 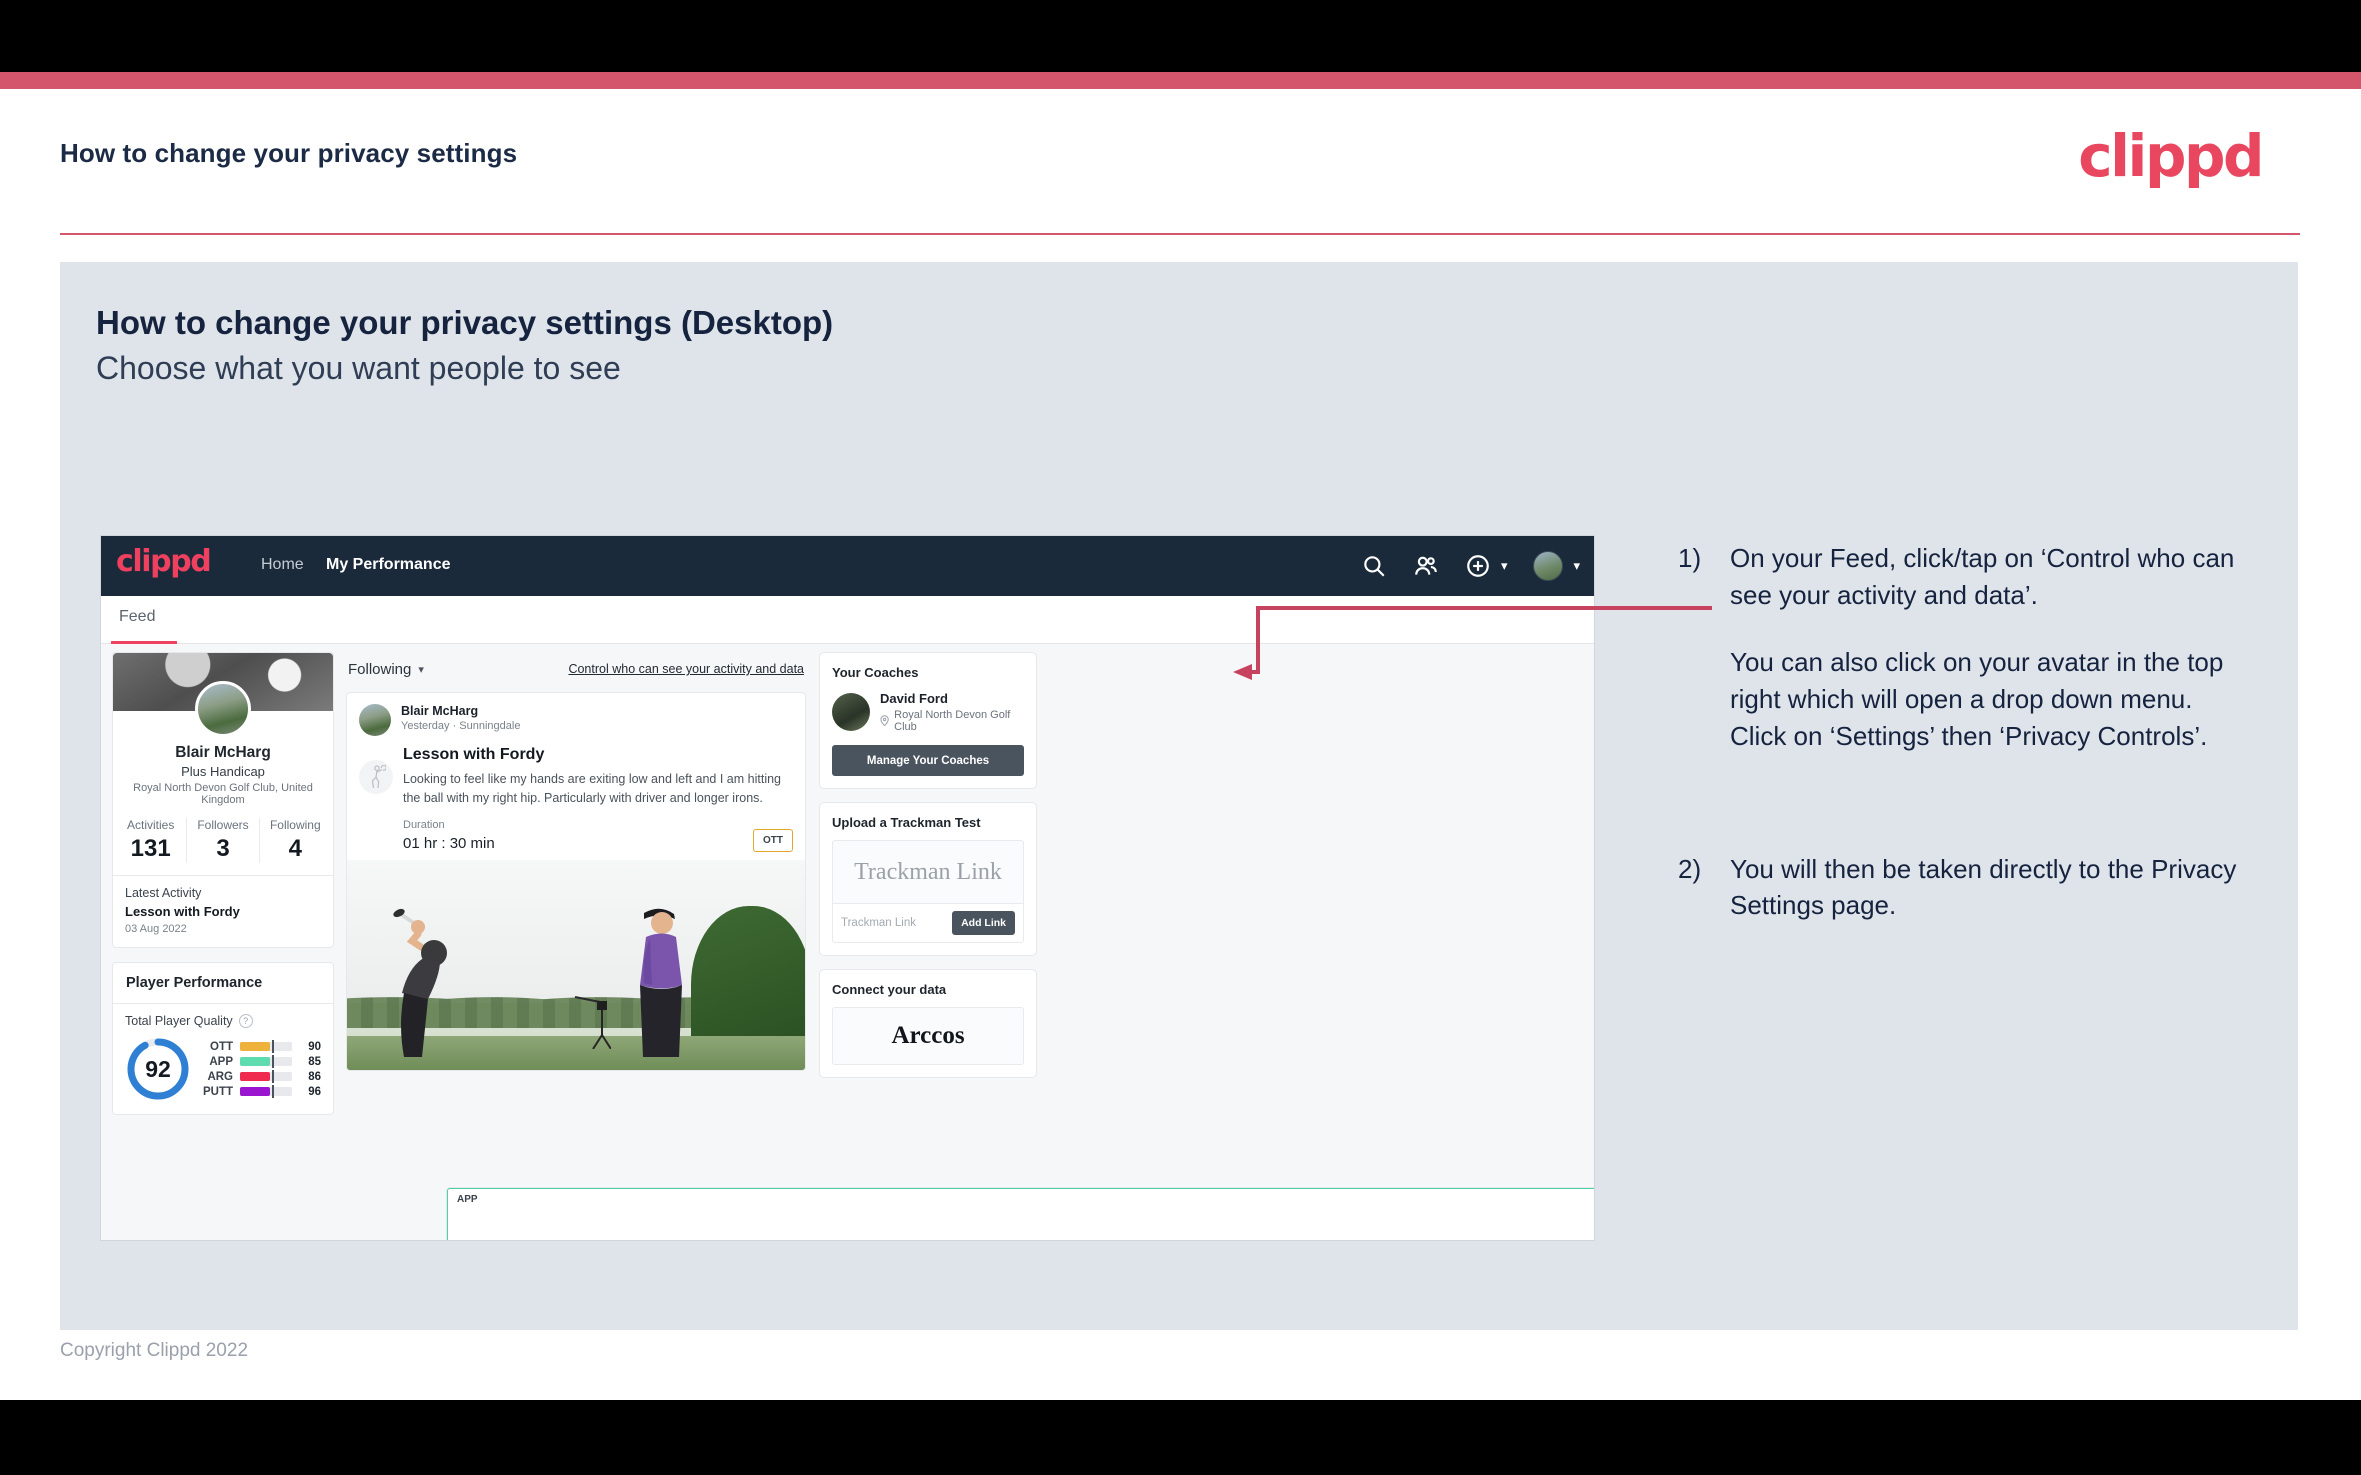 What do you see at coordinates (386, 669) in the screenshot?
I see `feed-filter-following: Following ▾` at bounding box center [386, 669].